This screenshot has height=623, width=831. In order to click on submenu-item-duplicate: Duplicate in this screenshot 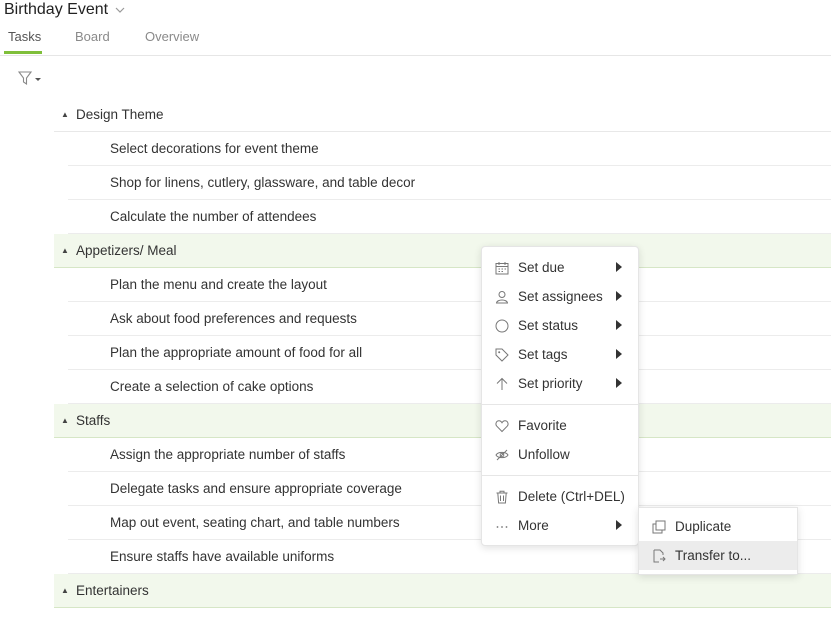, I will do `click(718, 526)`.